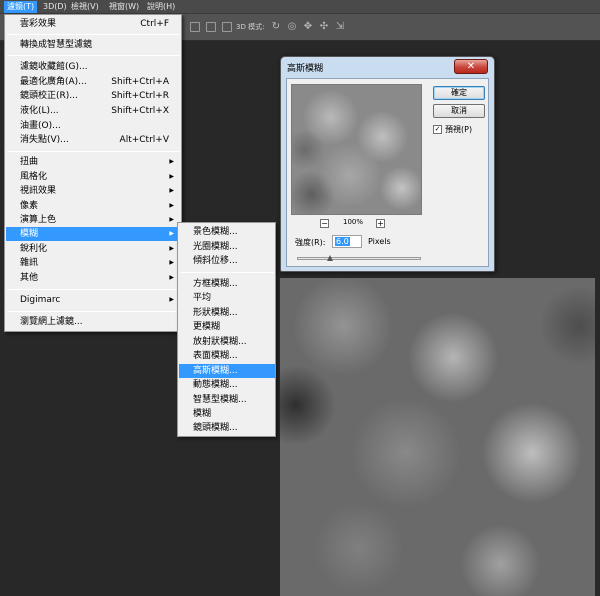 This screenshot has height=596, width=600. I want to click on menu-window: 視窗(W), so click(124, 7).